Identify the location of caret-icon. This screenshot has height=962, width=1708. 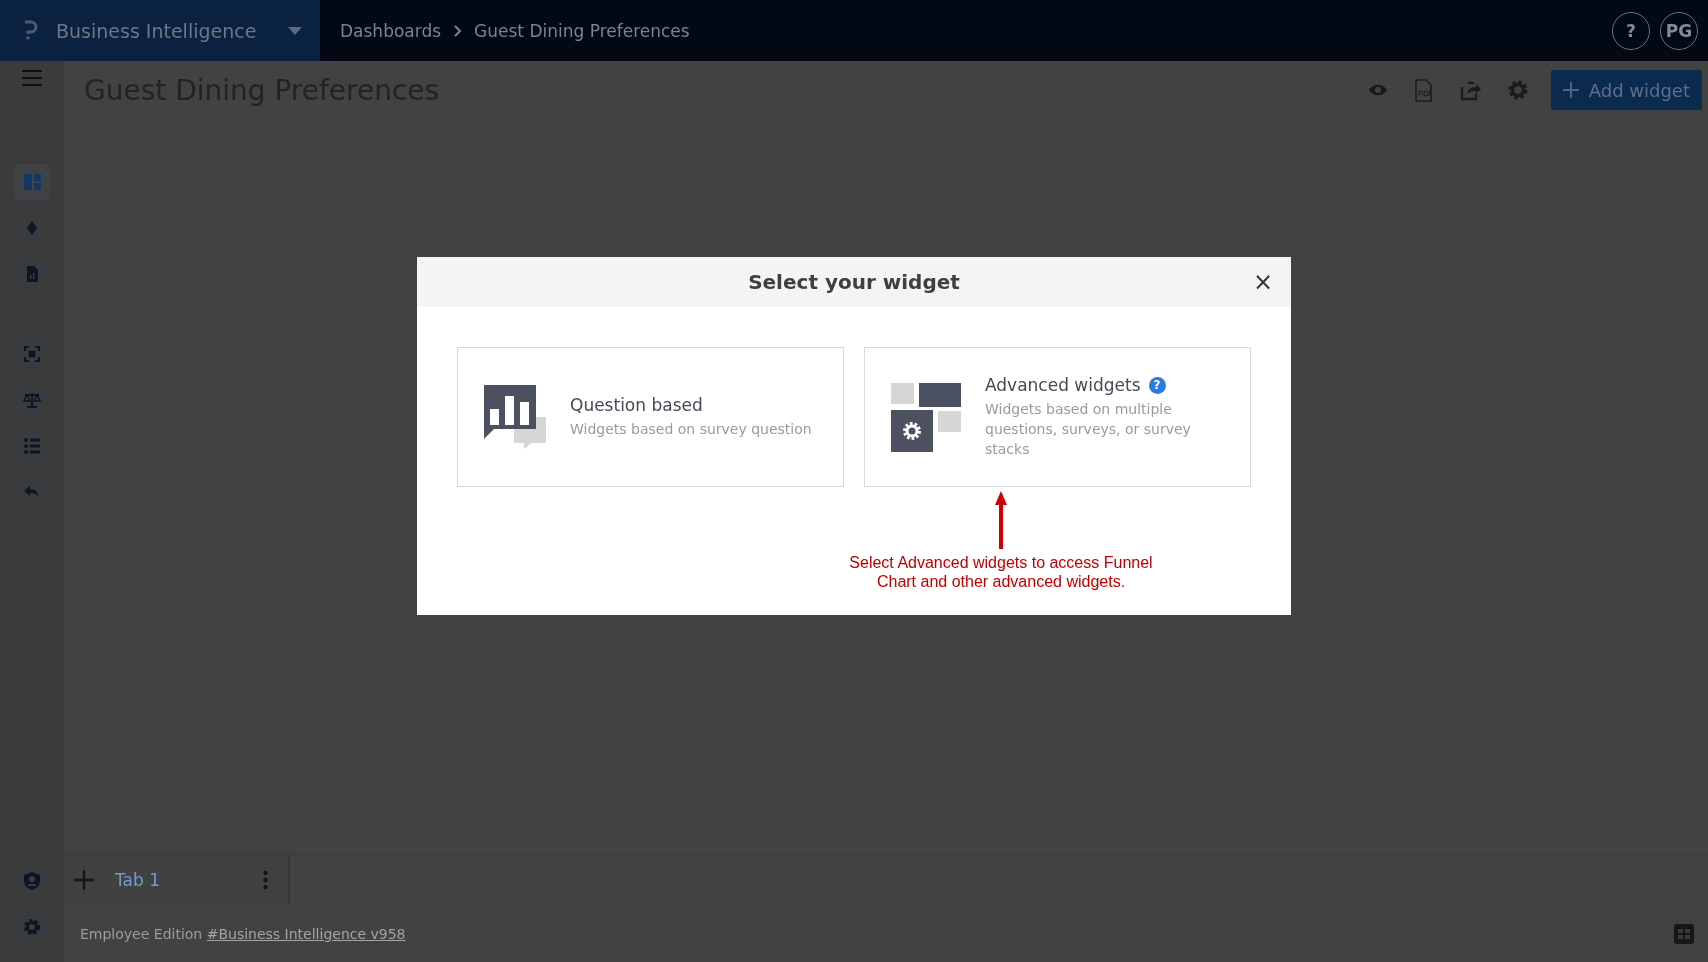
(295, 30).